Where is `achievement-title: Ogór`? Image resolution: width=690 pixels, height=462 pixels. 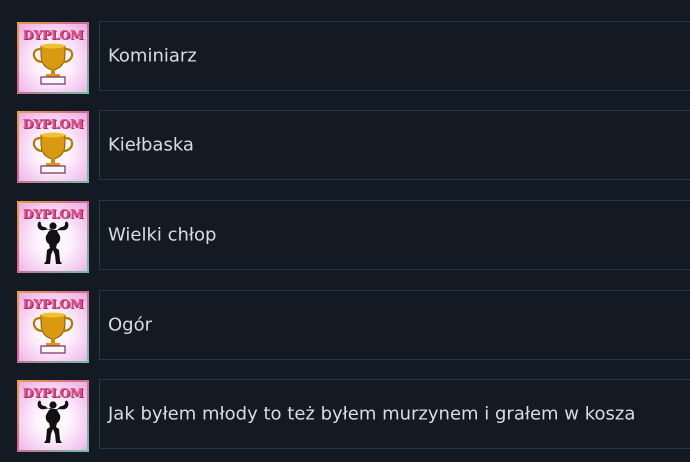 achievement-title: Ogór is located at coordinates (130, 325).